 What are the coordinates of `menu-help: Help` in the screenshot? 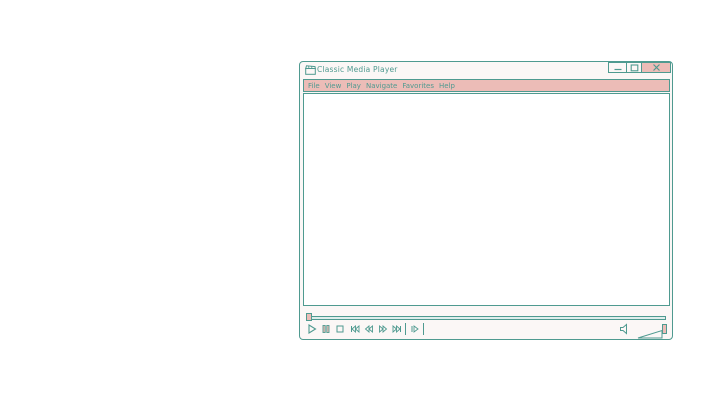 It's located at (447, 86).